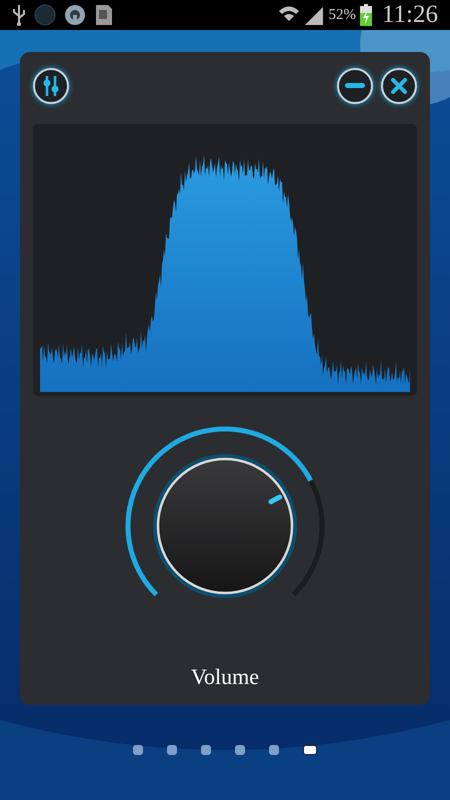 The image size is (450, 800). I want to click on close-button, so click(399, 86).